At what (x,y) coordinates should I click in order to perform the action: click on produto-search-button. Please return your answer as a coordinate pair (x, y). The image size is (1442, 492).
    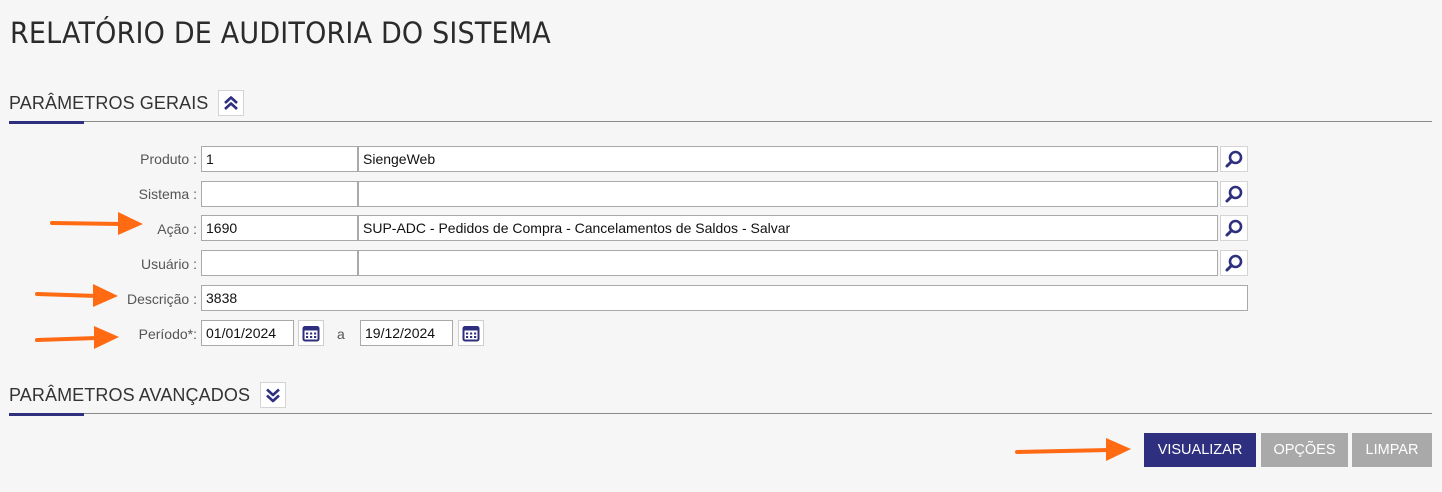
    Looking at the image, I should click on (1234, 159).